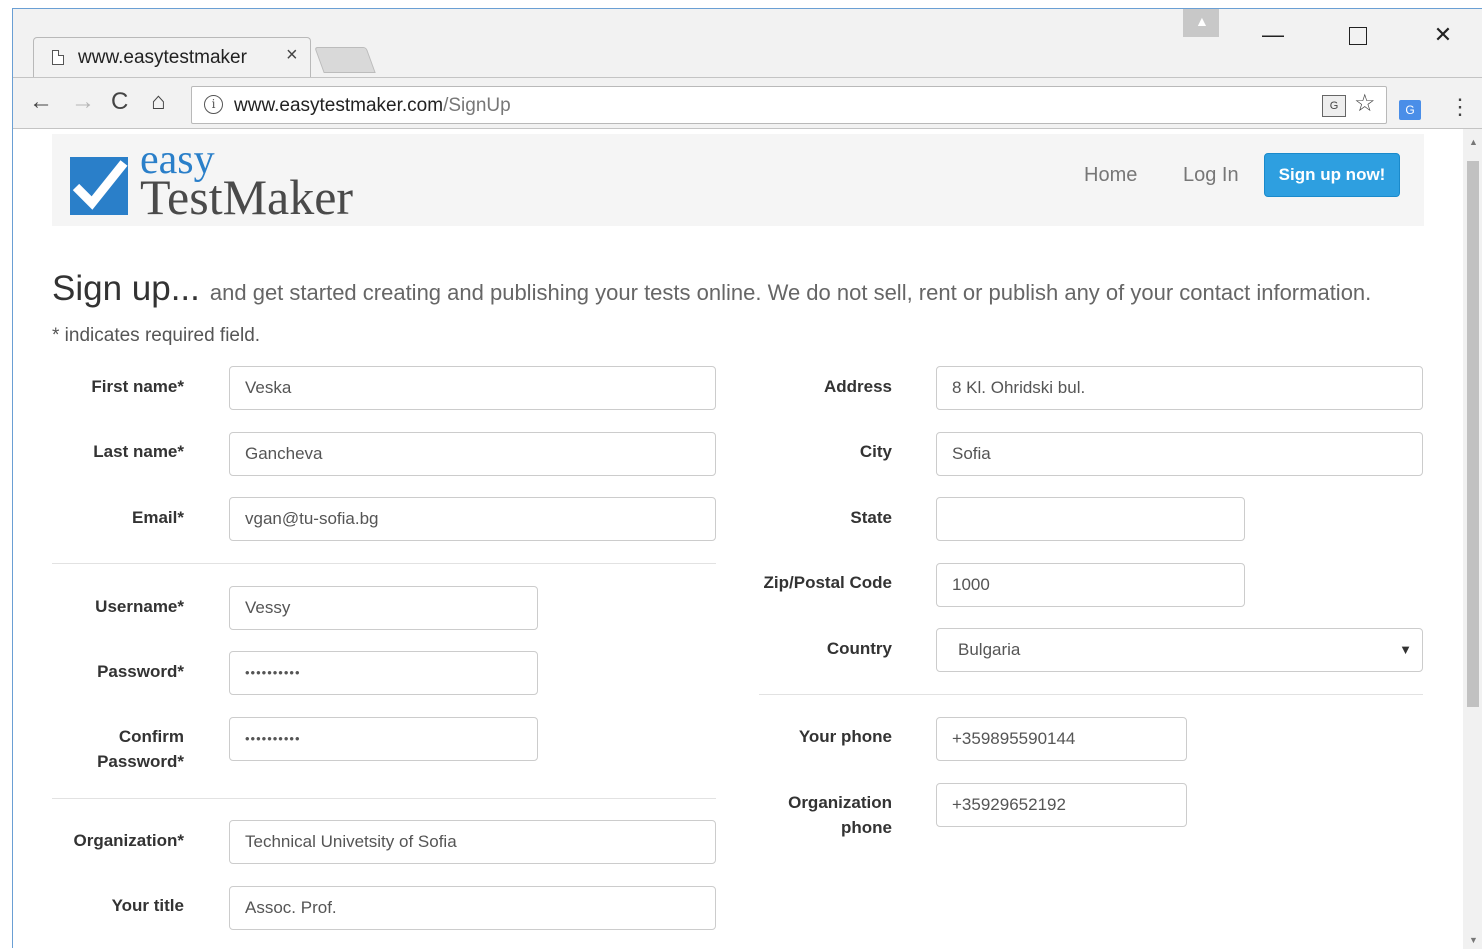 Image resolution: width=1482 pixels, height=949 pixels. What do you see at coordinates (1179, 454) in the screenshot?
I see `city-input: Sofia` at bounding box center [1179, 454].